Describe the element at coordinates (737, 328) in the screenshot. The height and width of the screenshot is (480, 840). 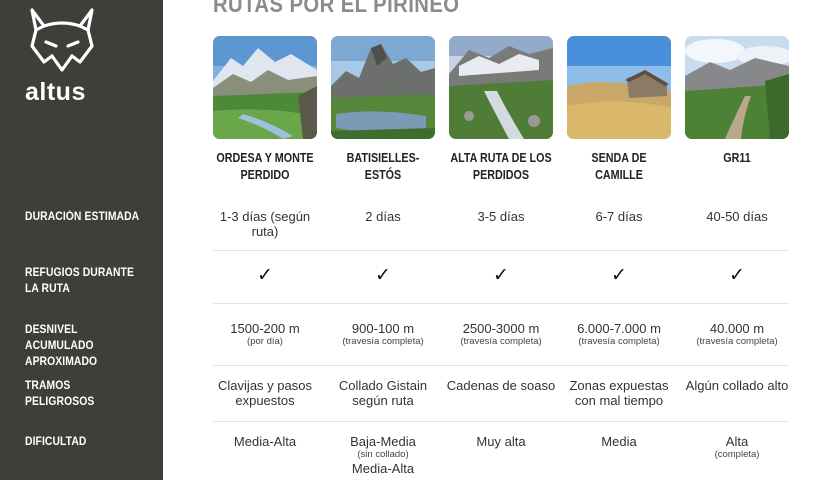
I see `elevation-value: 40.000 m` at that location.